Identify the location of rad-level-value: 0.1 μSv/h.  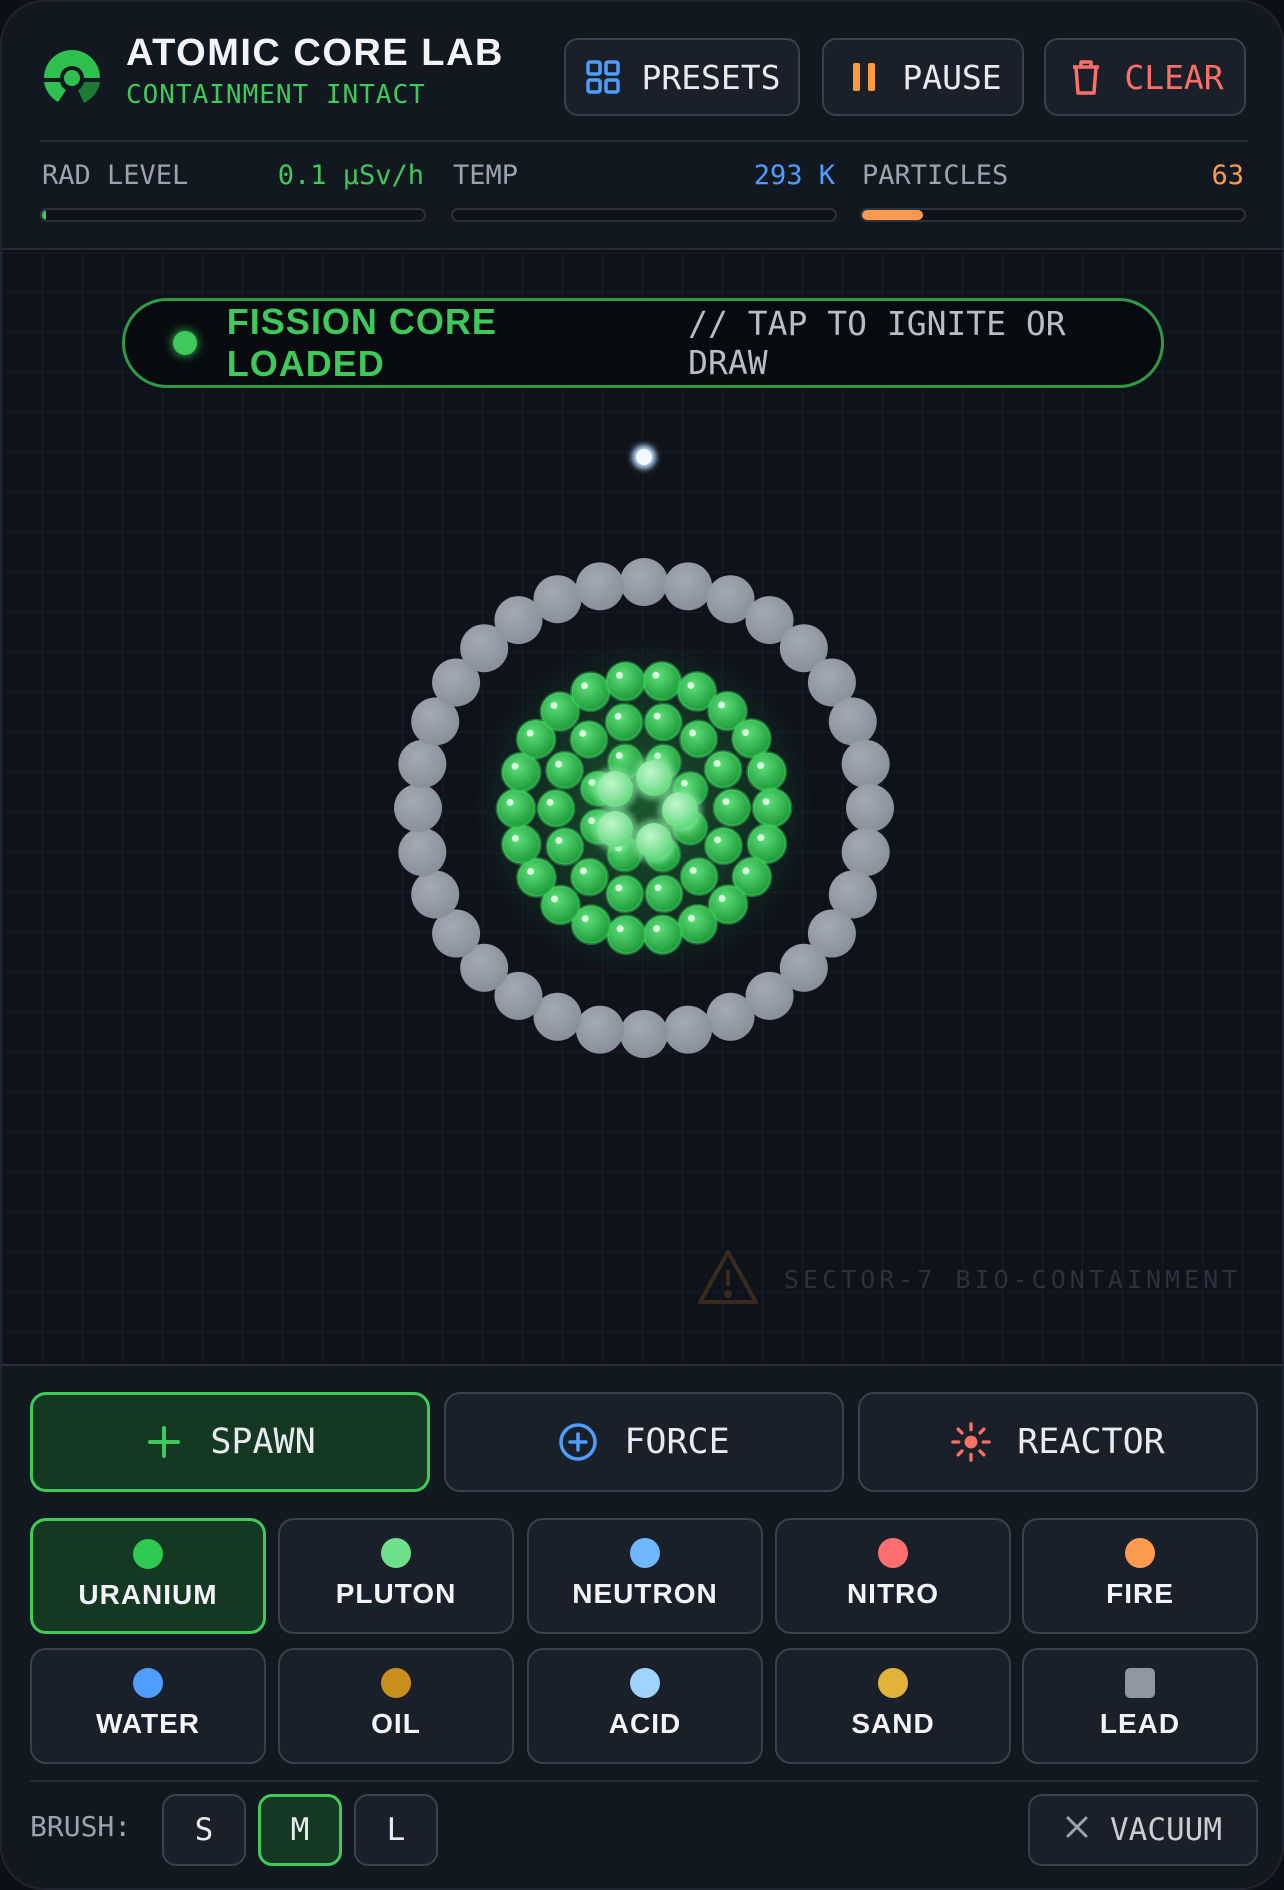
(350, 175).